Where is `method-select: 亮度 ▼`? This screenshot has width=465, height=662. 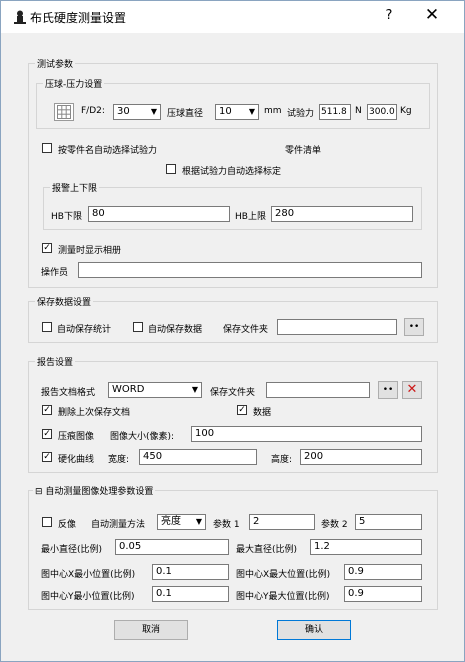 method-select: 亮度 ▼ is located at coordinates (181, 522).